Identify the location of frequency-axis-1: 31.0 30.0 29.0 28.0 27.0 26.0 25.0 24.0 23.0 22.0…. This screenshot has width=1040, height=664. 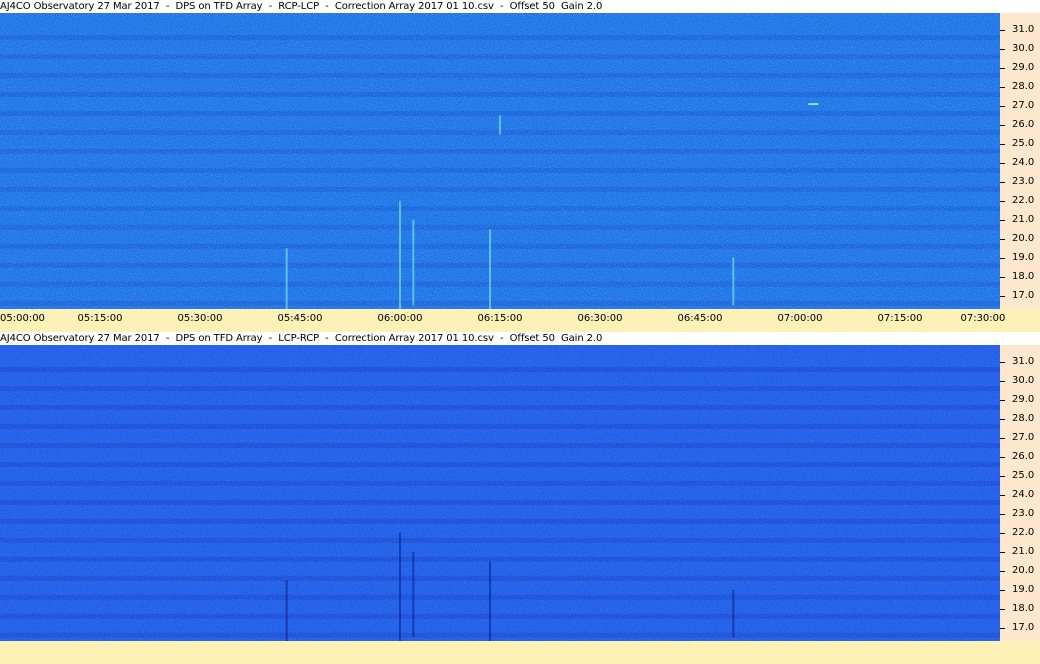
(1020, 161).